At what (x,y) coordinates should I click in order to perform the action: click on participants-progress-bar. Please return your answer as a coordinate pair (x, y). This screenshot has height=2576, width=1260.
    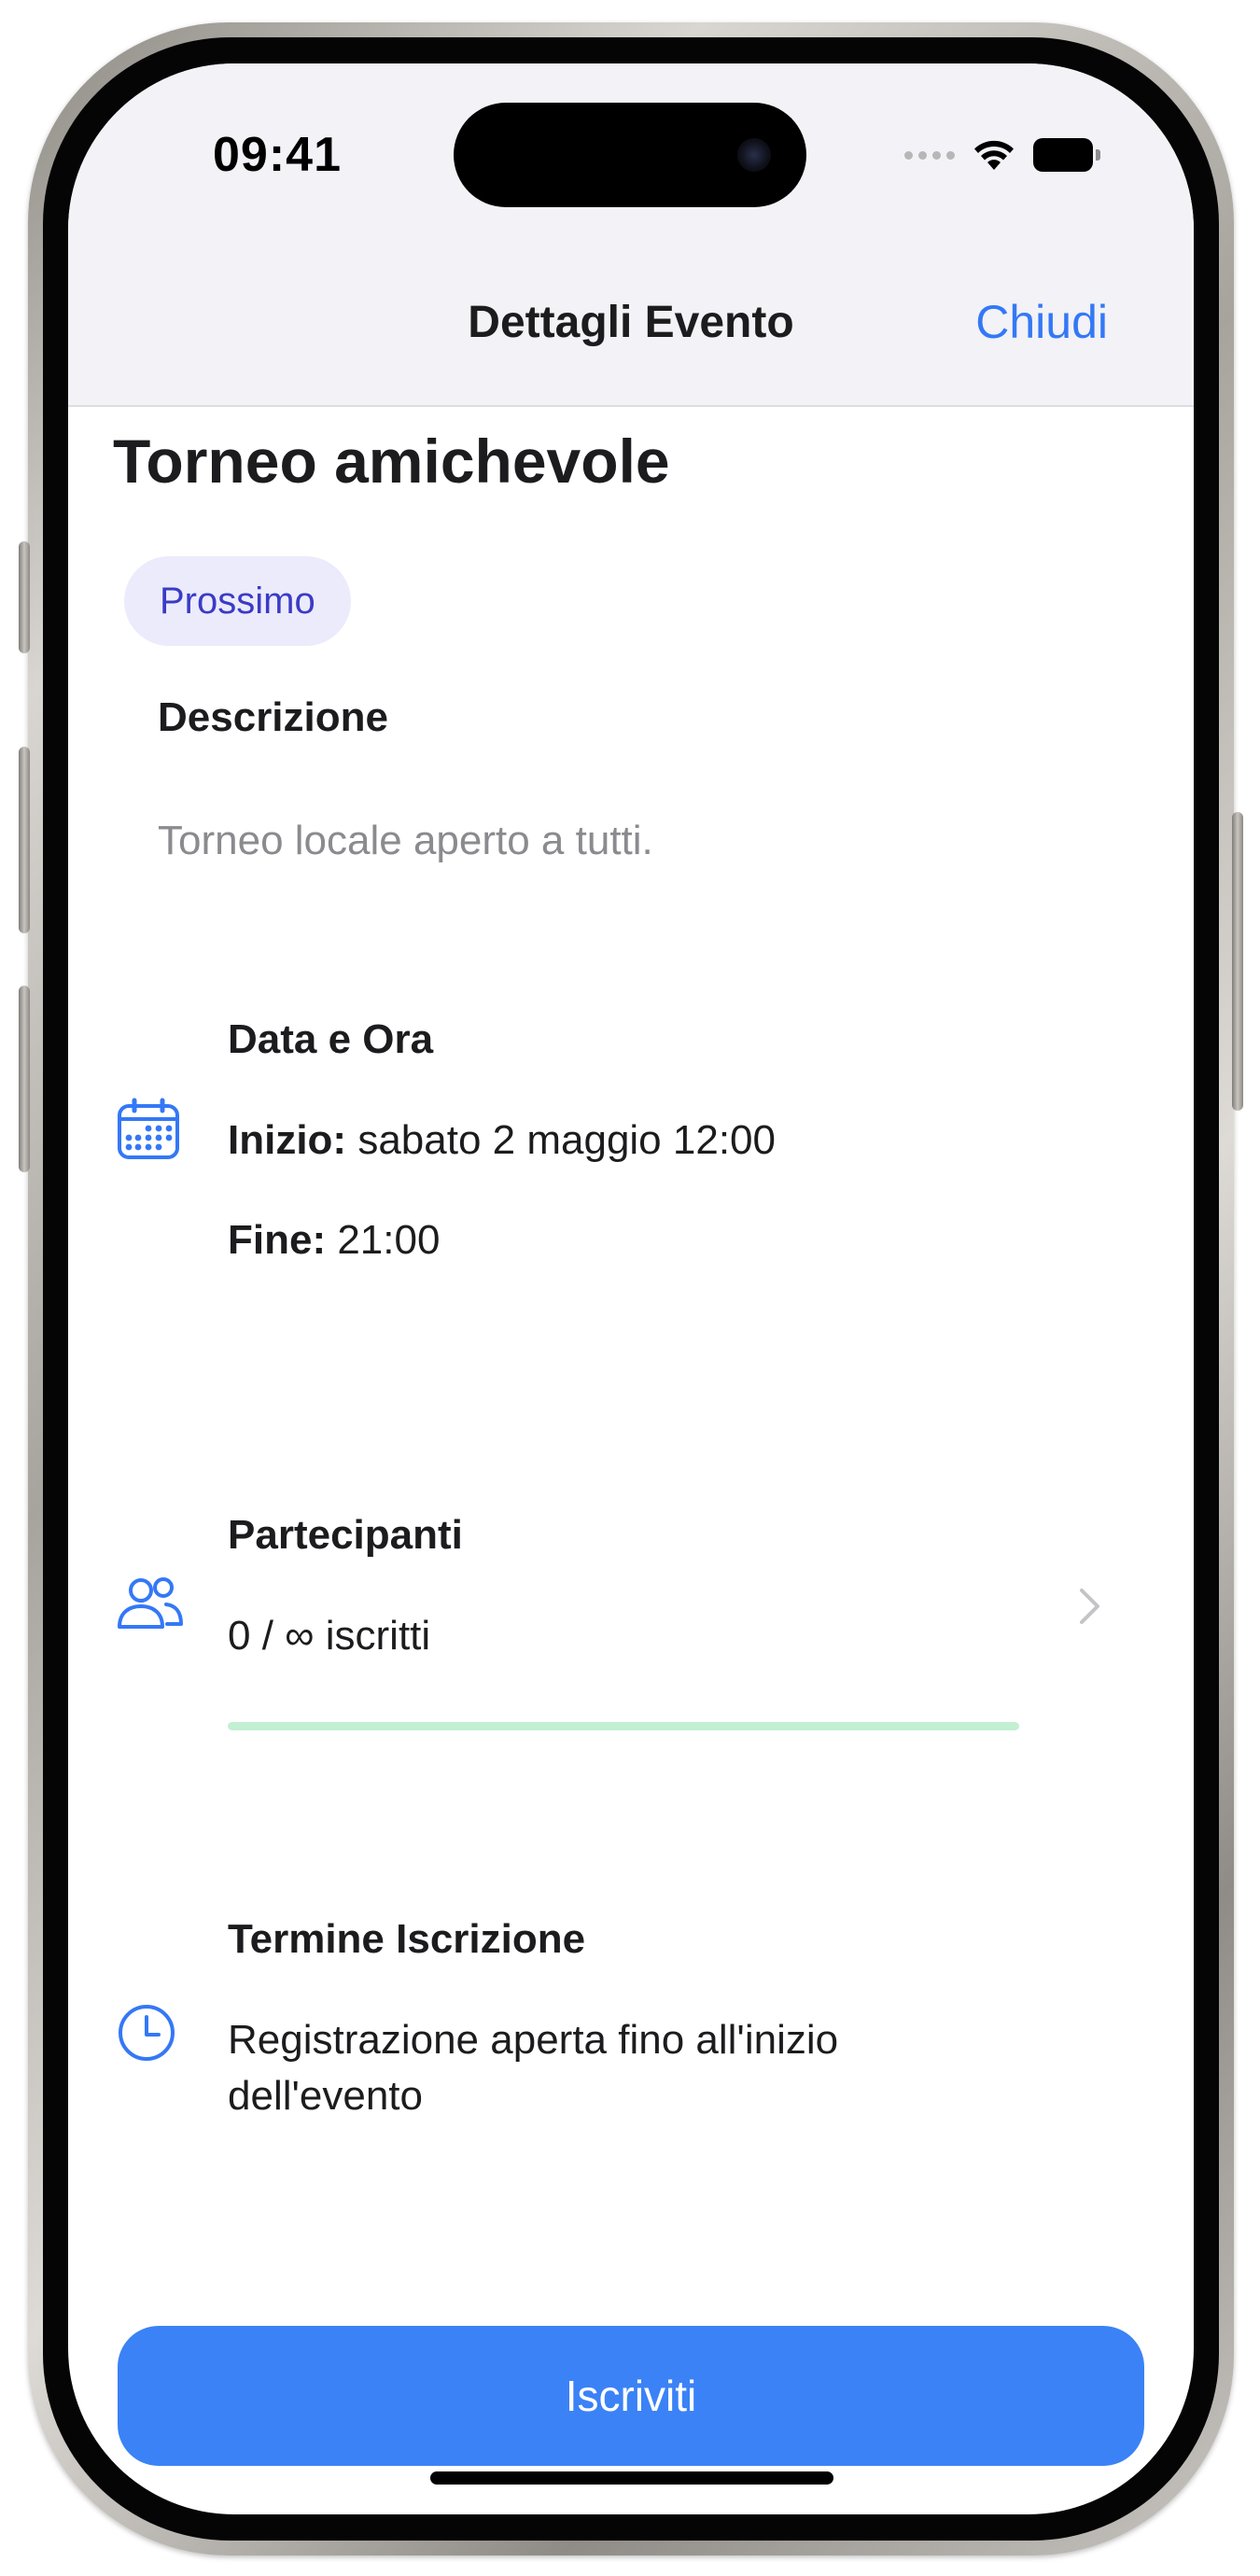
    Looking at the image, I should click on (623, 1726).